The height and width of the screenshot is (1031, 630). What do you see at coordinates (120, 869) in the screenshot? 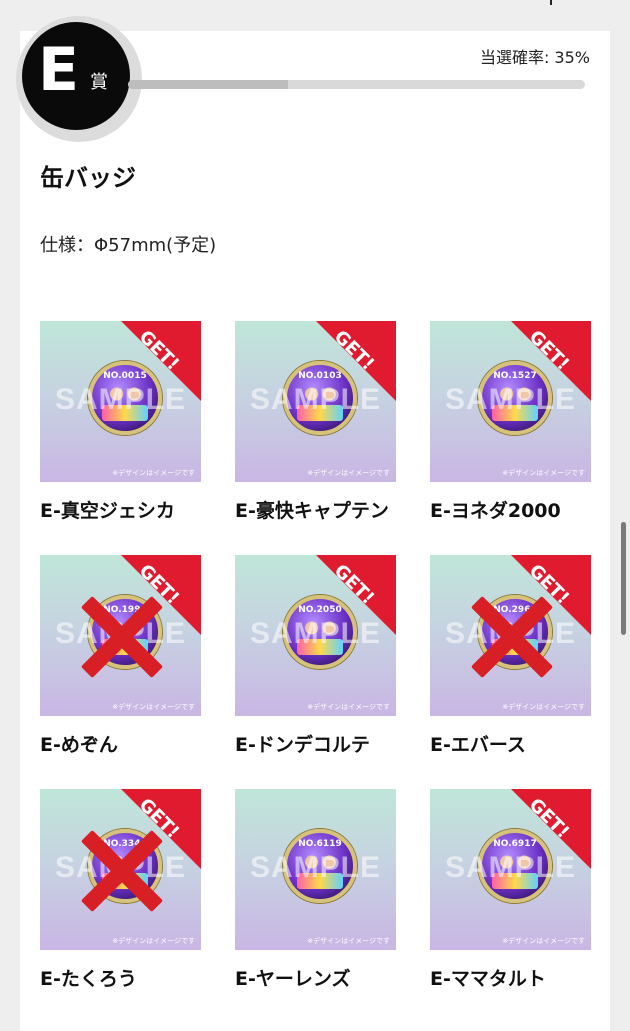
I see `badge-thumbnail: NO.3344 SAMPLE ※デザインはイメージです GET!` at bounding box center [120, 869].